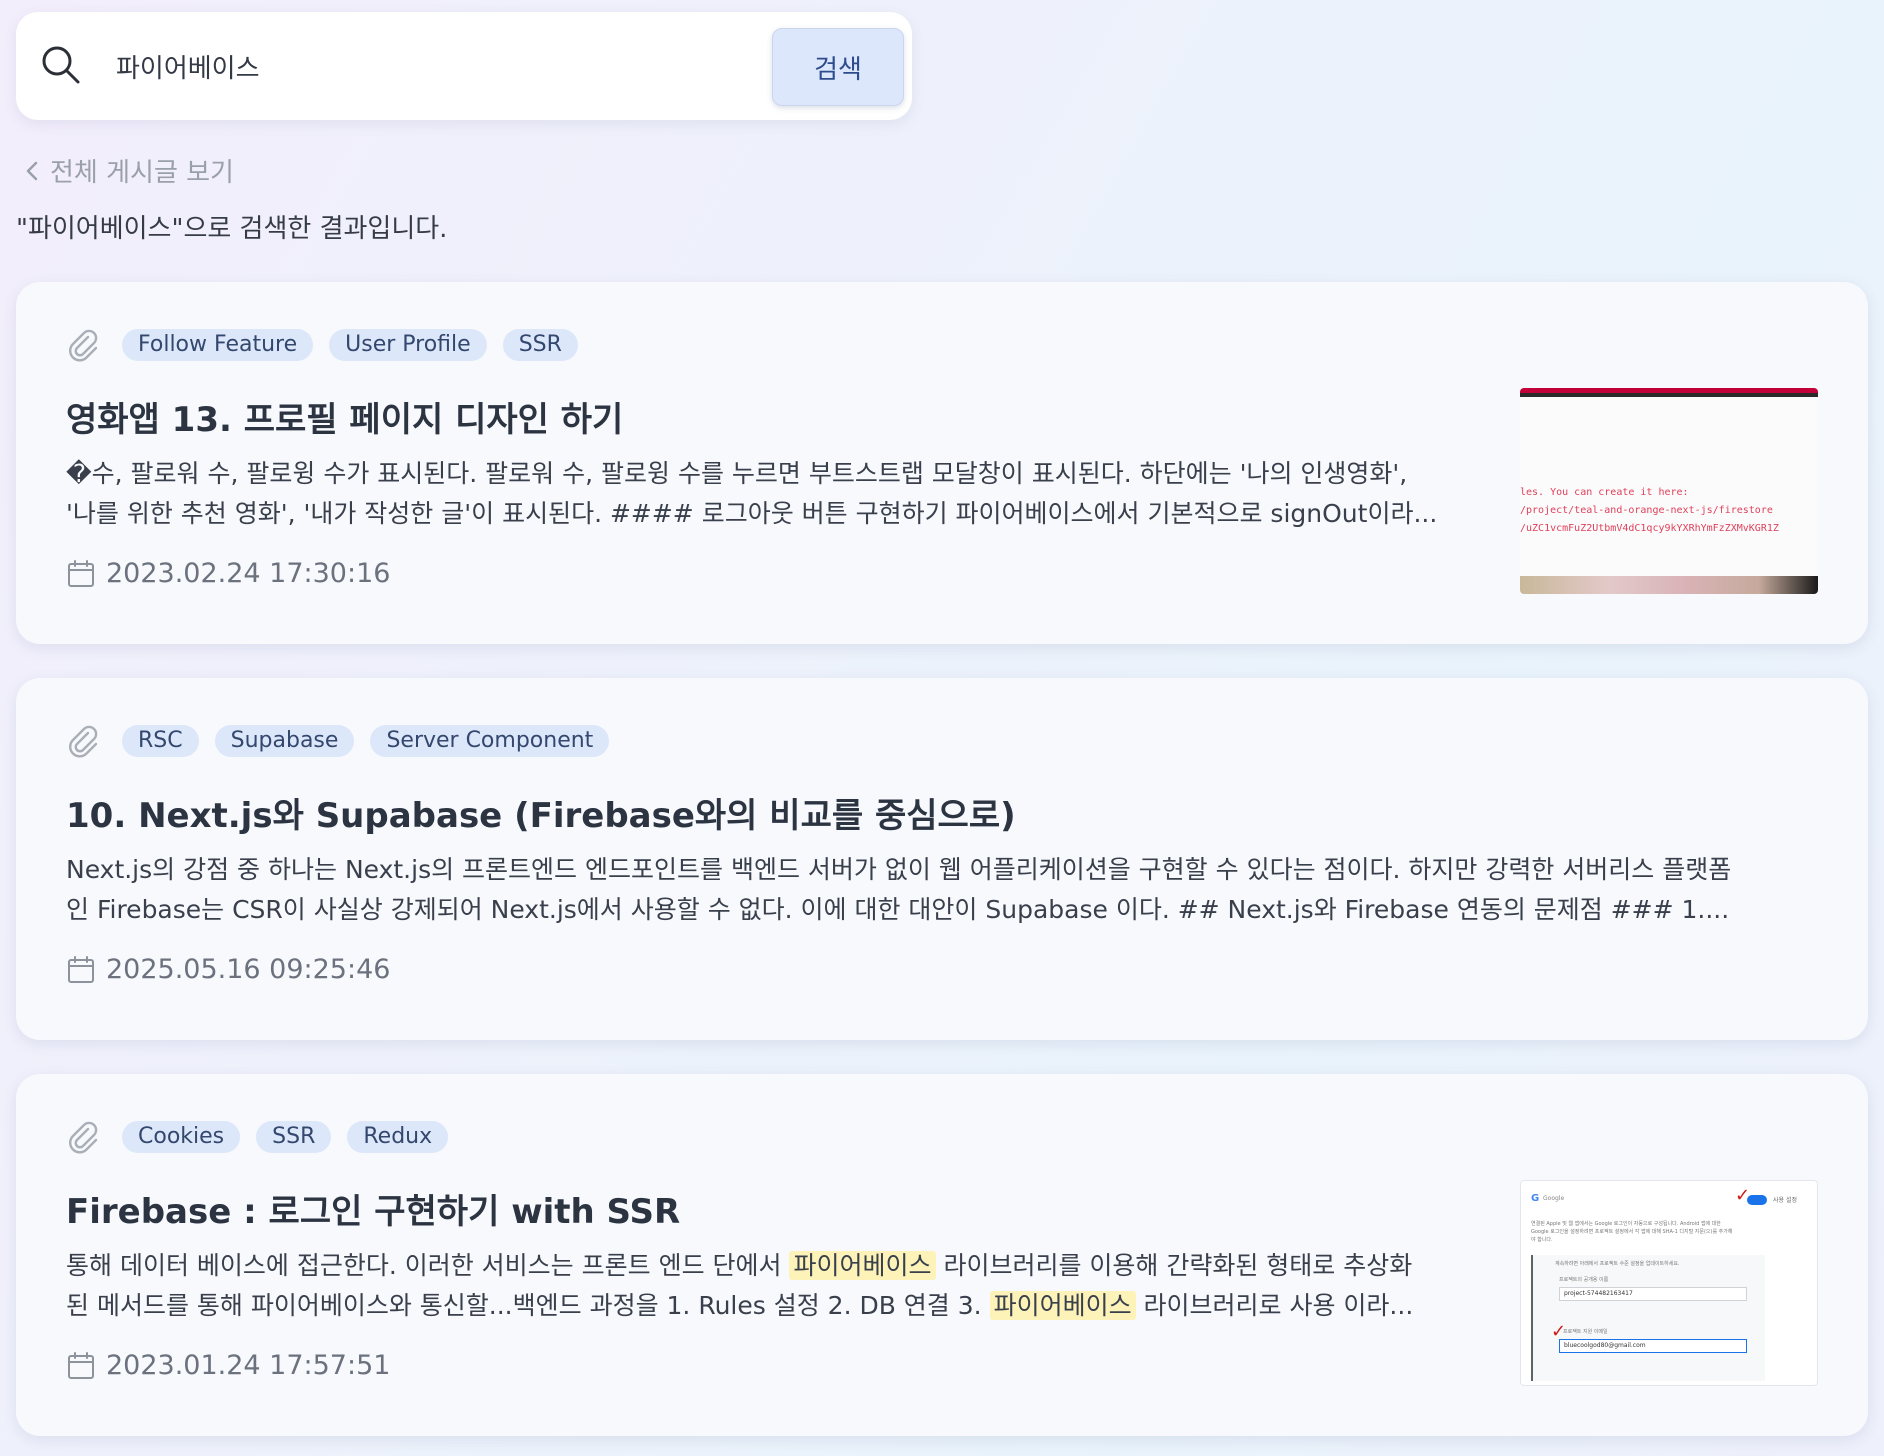 The height and width of the screenshot is (1456, 1884). What do you see at coordinates (1785, 1200) in the screenshot?
I see `thumbnail-toggle-label: 사용 설정` at bounding box center [1785, 1200].